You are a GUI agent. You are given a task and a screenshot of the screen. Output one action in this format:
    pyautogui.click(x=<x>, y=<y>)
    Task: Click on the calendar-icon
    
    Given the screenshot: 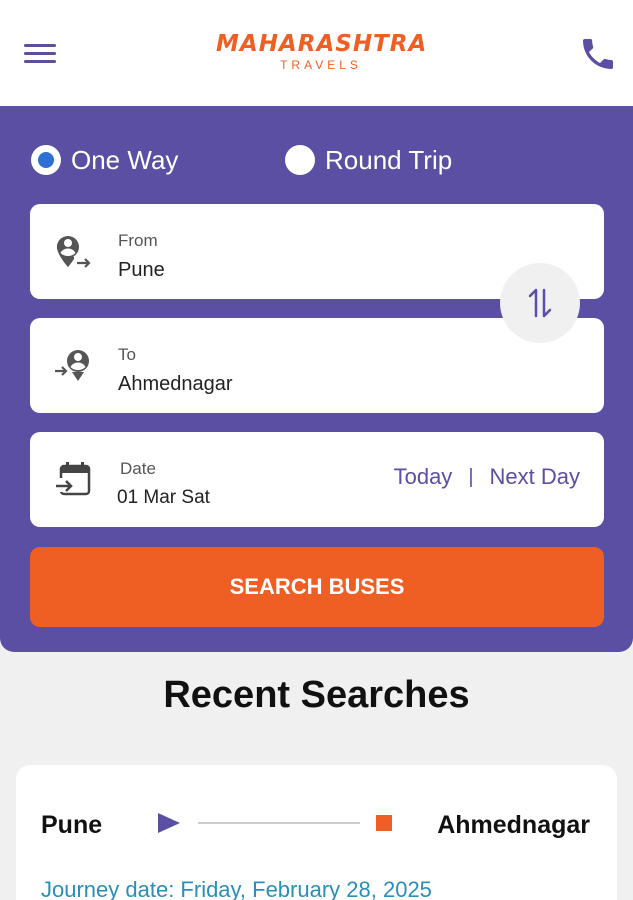 What is the action you would take?
    pyautogui.click(x=73, y=479)
    